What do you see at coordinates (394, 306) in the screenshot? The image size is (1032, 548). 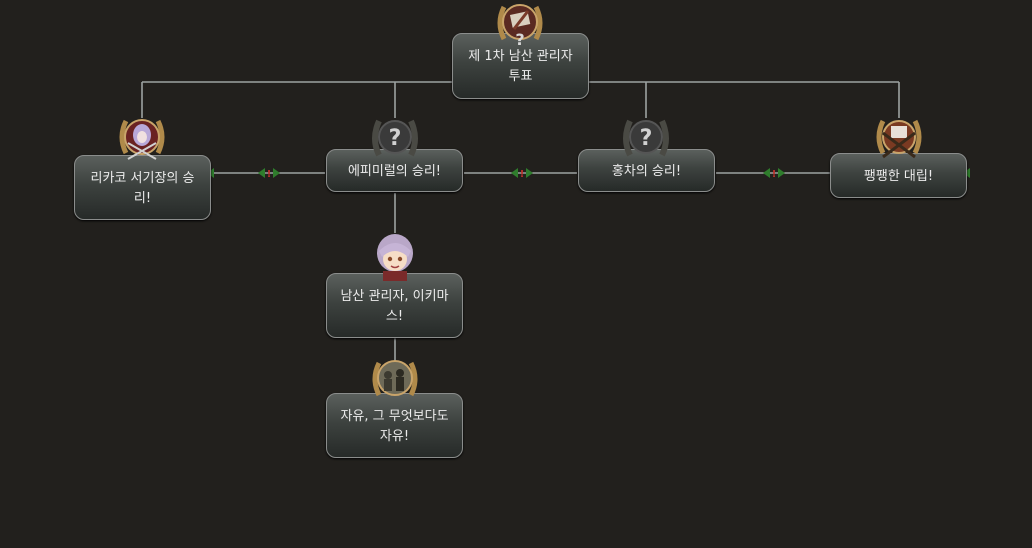 I see `focus-label: 남산 관리자, 이키마스!` at bounding box center [394, 306].